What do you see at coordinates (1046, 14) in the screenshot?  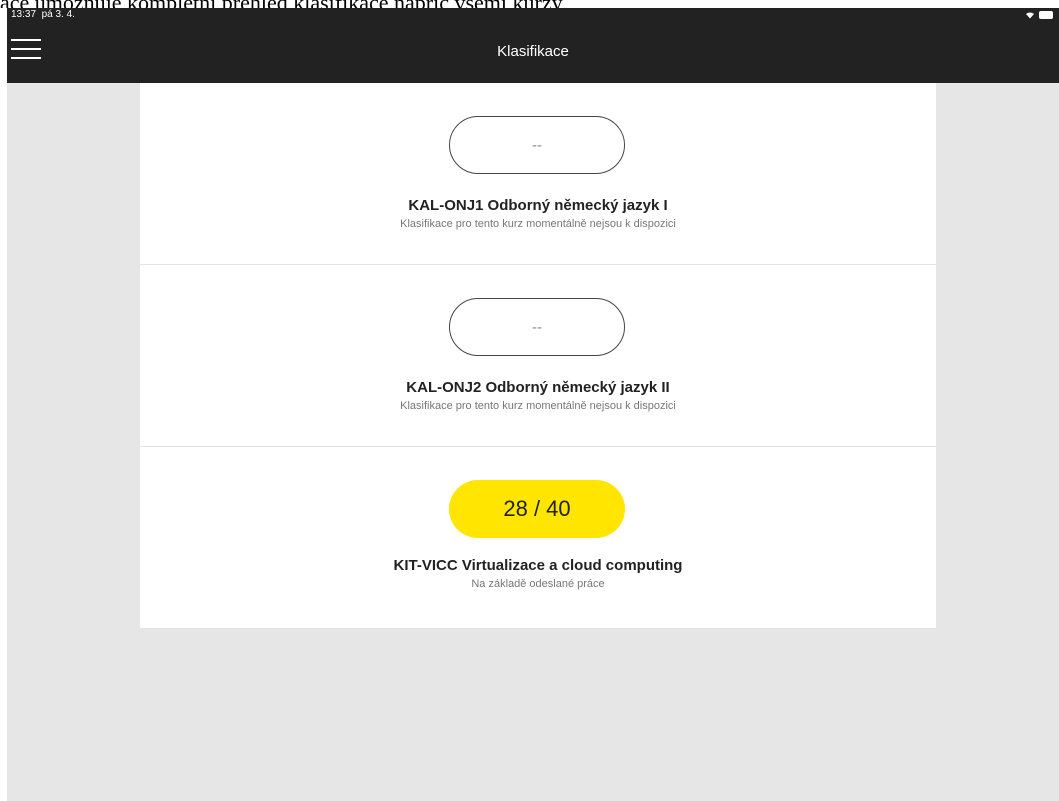 I see `battery-icon` at bounding box center [1046, 14].